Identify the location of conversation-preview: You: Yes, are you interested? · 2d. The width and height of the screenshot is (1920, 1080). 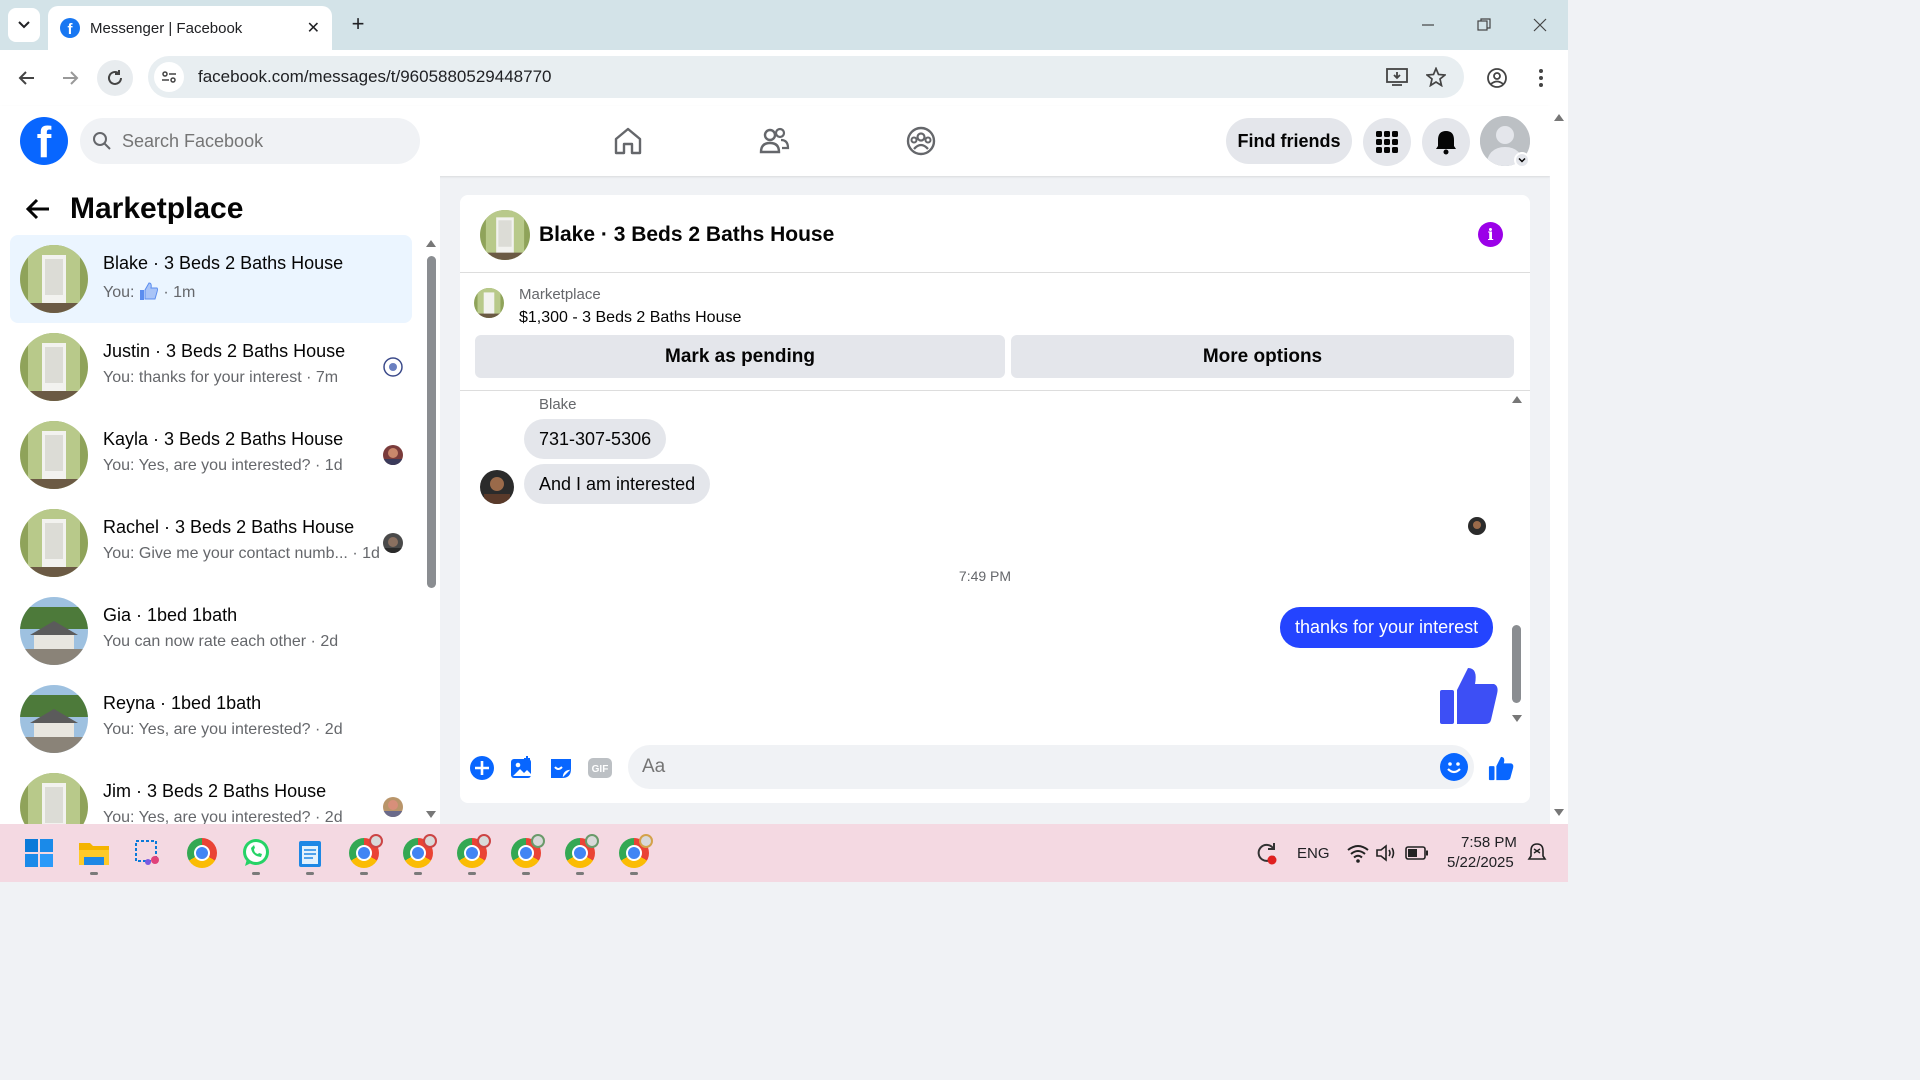
(223, 729).